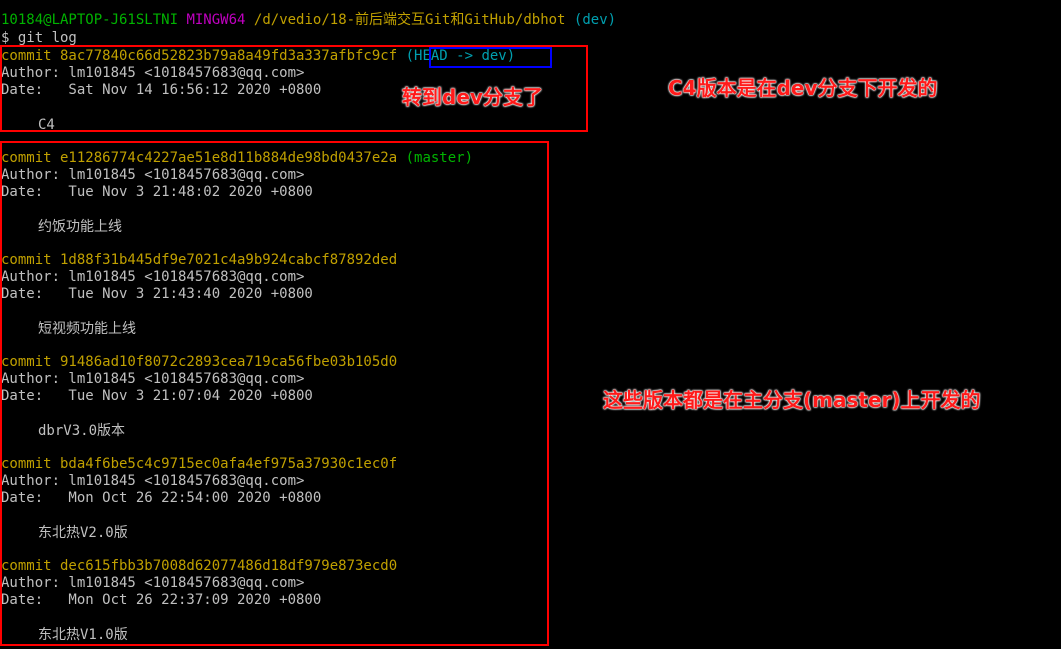  Describe the element at coordinates (490, 57) in the screenshot. I see `head-ref-highlight-box` at that location.